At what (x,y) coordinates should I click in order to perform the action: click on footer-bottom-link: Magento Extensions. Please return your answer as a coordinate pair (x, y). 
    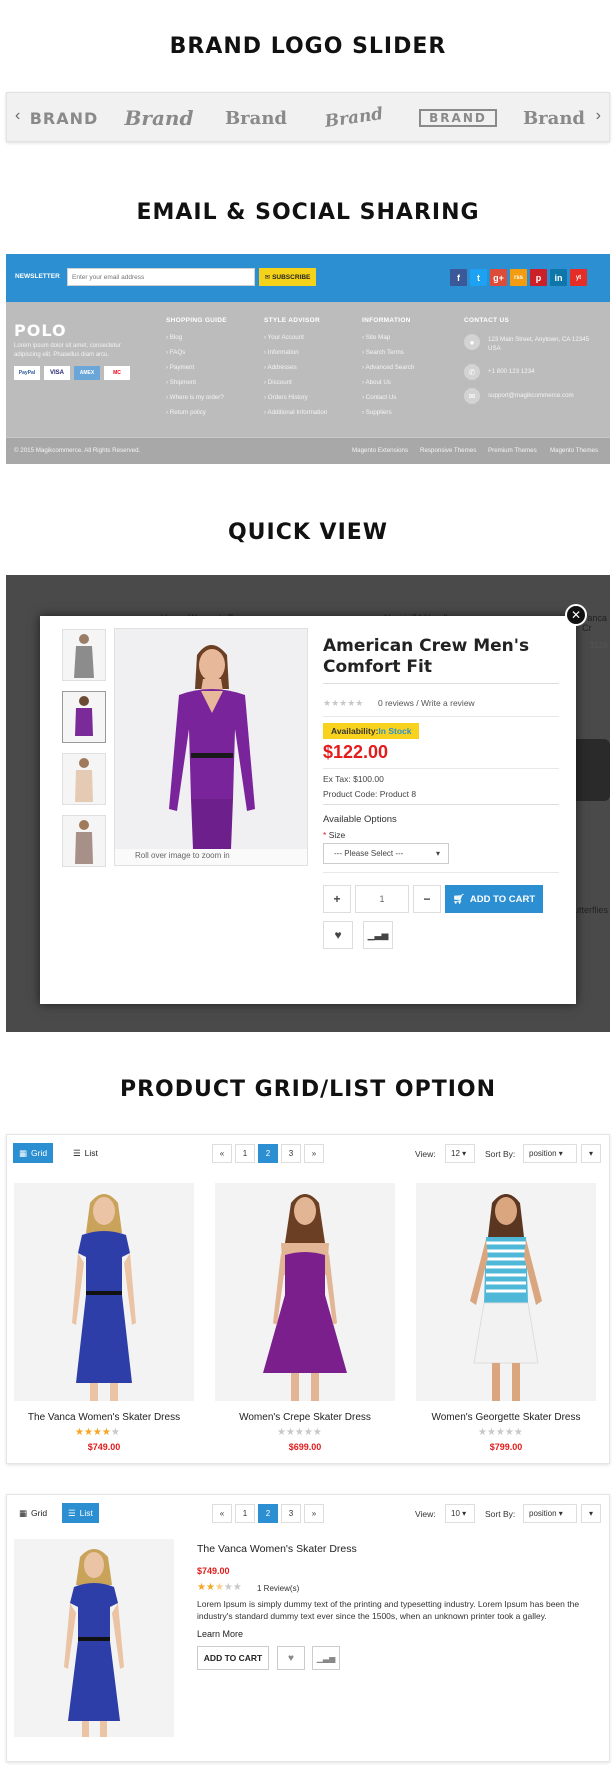
    Looking at the image, I should click on (380, 450).